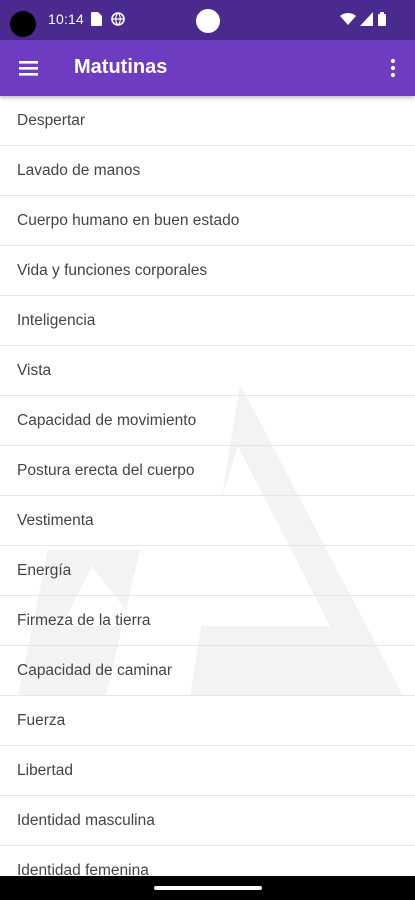 The image size is (415, 900). I want to click on app-bar: Matutinas, so click(207, 68).